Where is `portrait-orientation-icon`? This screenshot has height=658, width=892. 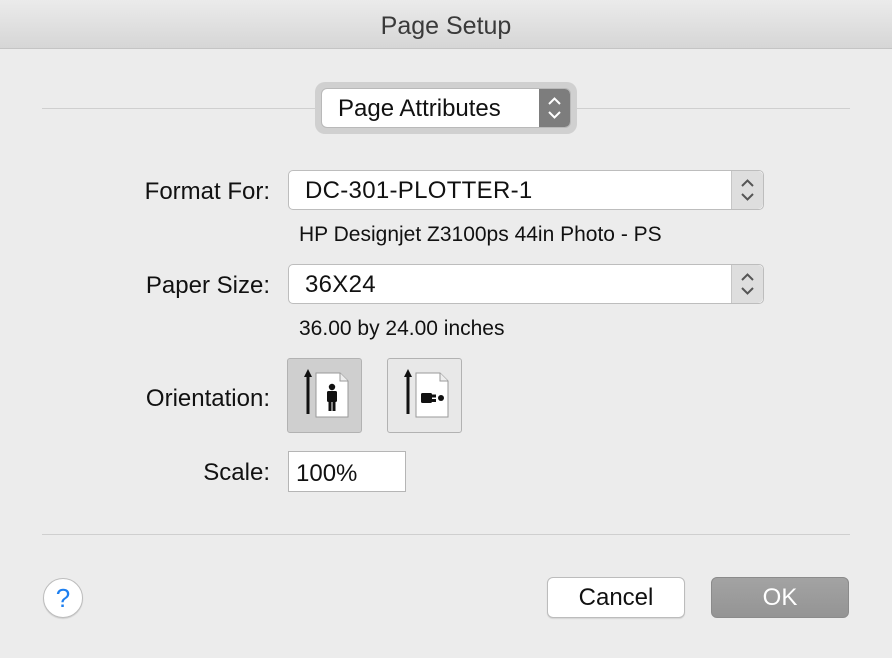
portrait-orientation-icon is located at coordinates (326, 393).